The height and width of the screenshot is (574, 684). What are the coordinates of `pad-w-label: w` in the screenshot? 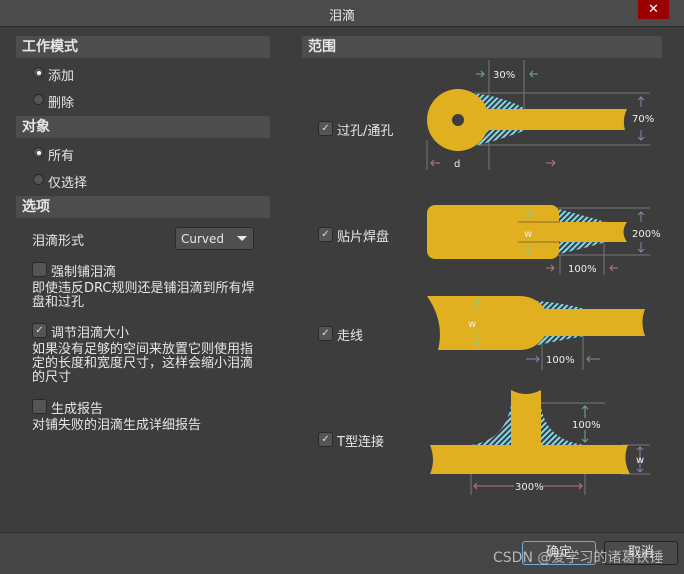 It's located at (528, 234).